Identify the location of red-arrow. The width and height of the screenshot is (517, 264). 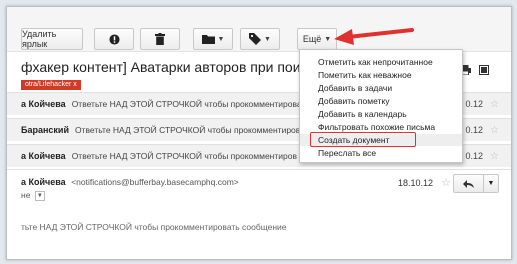
(374, 36).